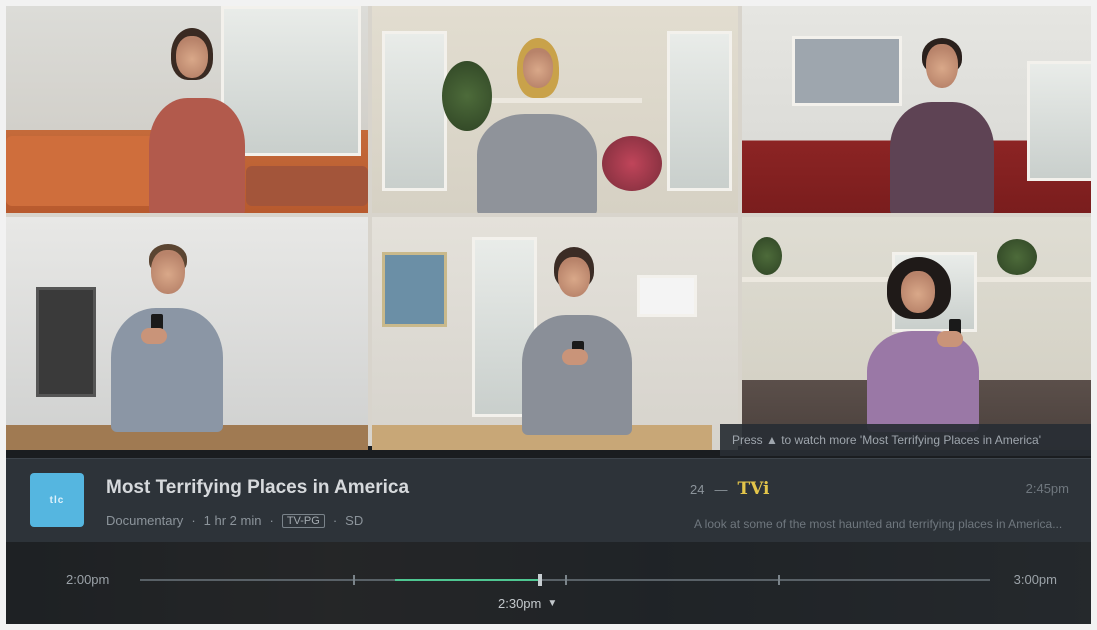 This screenshot has height=630, width=1097. What do you see at coordinates (1047, 488) in the screenshot?
I see `program-end-time: 2:45pm` at bounding box center [1047, 488].